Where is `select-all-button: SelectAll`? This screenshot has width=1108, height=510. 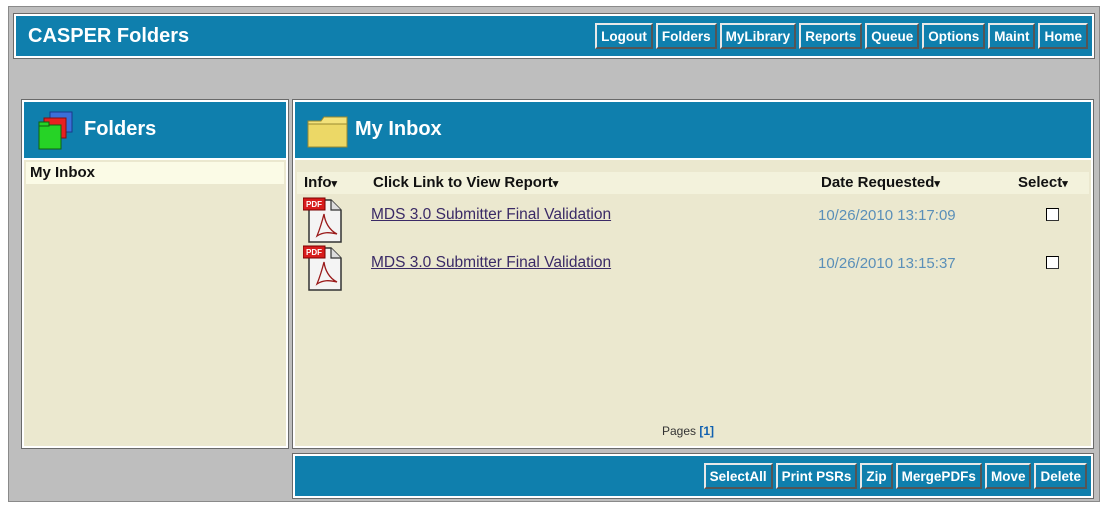 select-all-button: SelectAll is located at coordinates (738, 476).